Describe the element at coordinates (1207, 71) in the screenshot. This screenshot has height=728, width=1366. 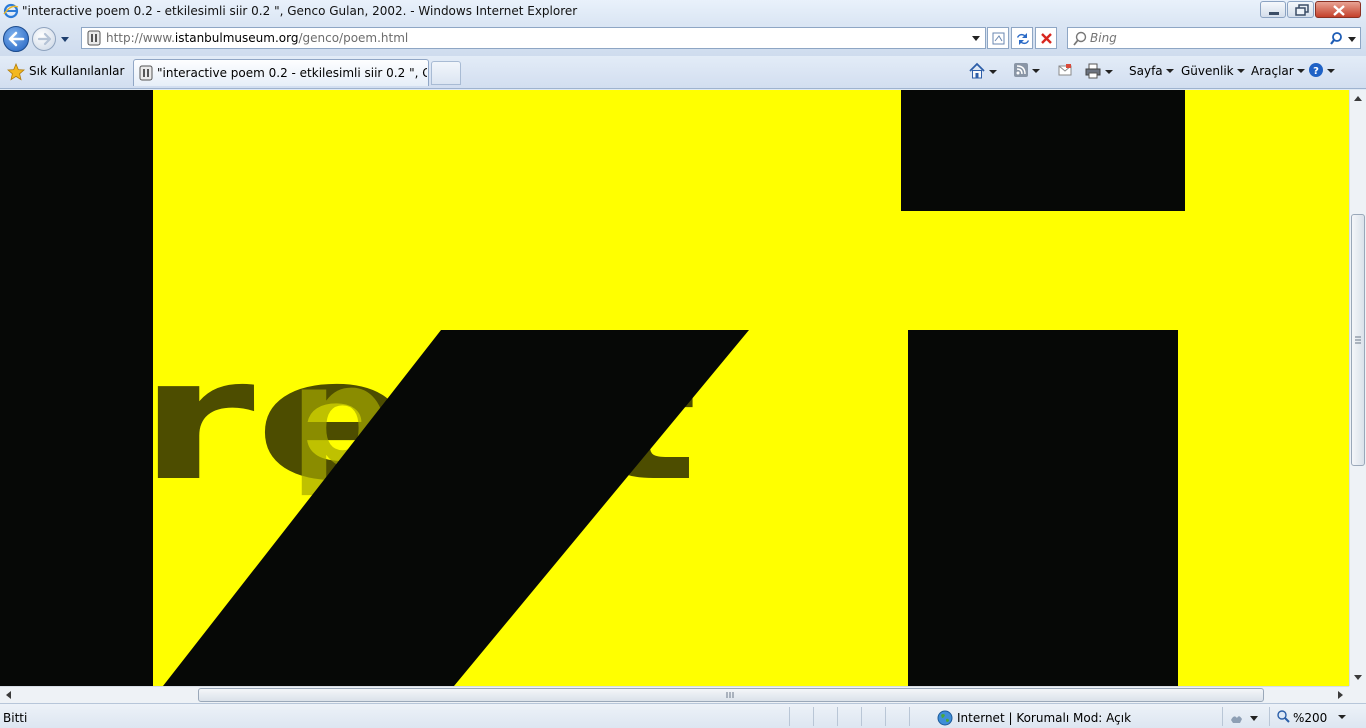
I see `safety-menu-label: Güvenlik` at that location.